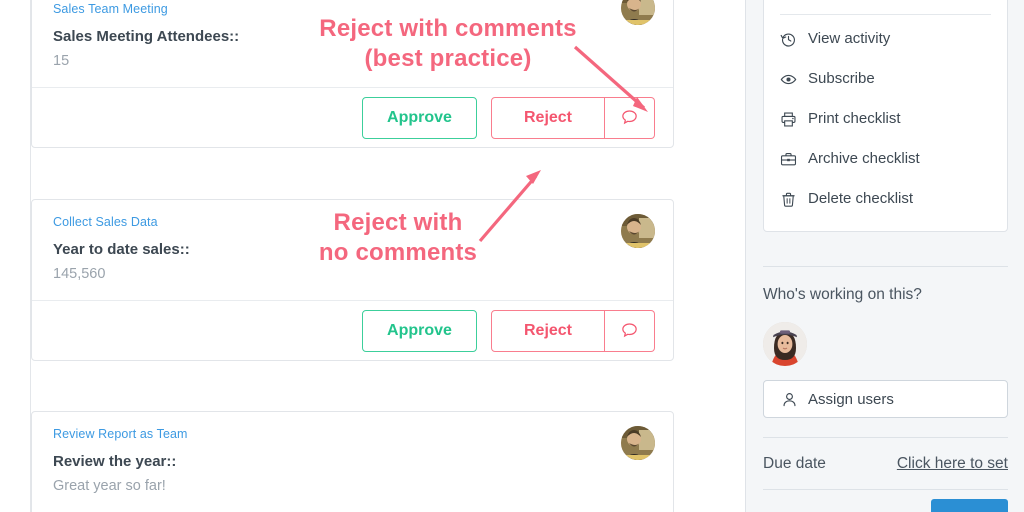 This screenshot has height=512, width=1024. What do you see at coordinates (788, 199) in the screenshot?
I see `trash-icon` at bounding box center [788, 199].